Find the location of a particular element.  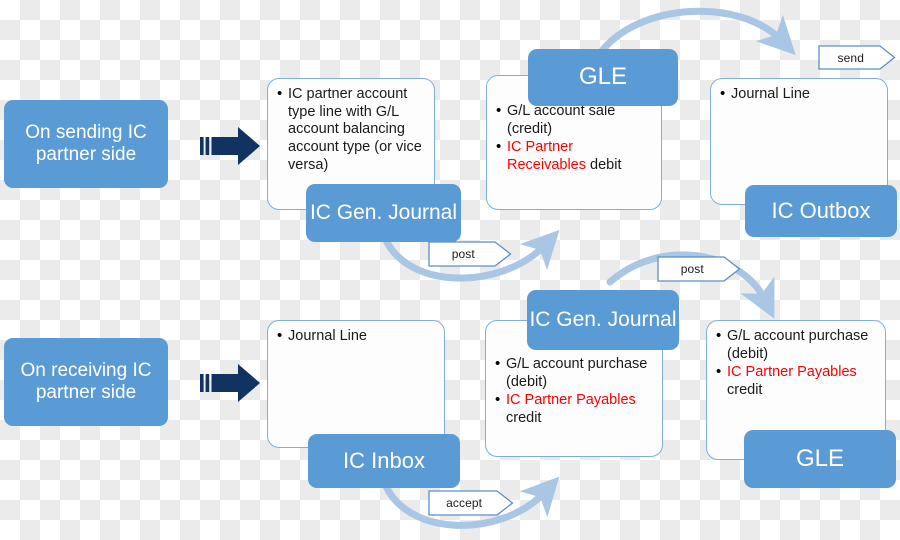

header-gle-top-text: GLE is located at coordinates (603, 77).